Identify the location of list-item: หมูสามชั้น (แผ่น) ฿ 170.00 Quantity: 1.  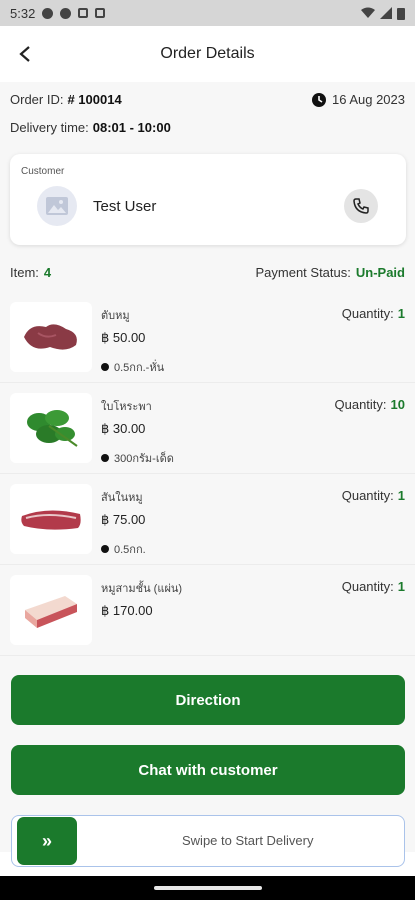
(207, 610).